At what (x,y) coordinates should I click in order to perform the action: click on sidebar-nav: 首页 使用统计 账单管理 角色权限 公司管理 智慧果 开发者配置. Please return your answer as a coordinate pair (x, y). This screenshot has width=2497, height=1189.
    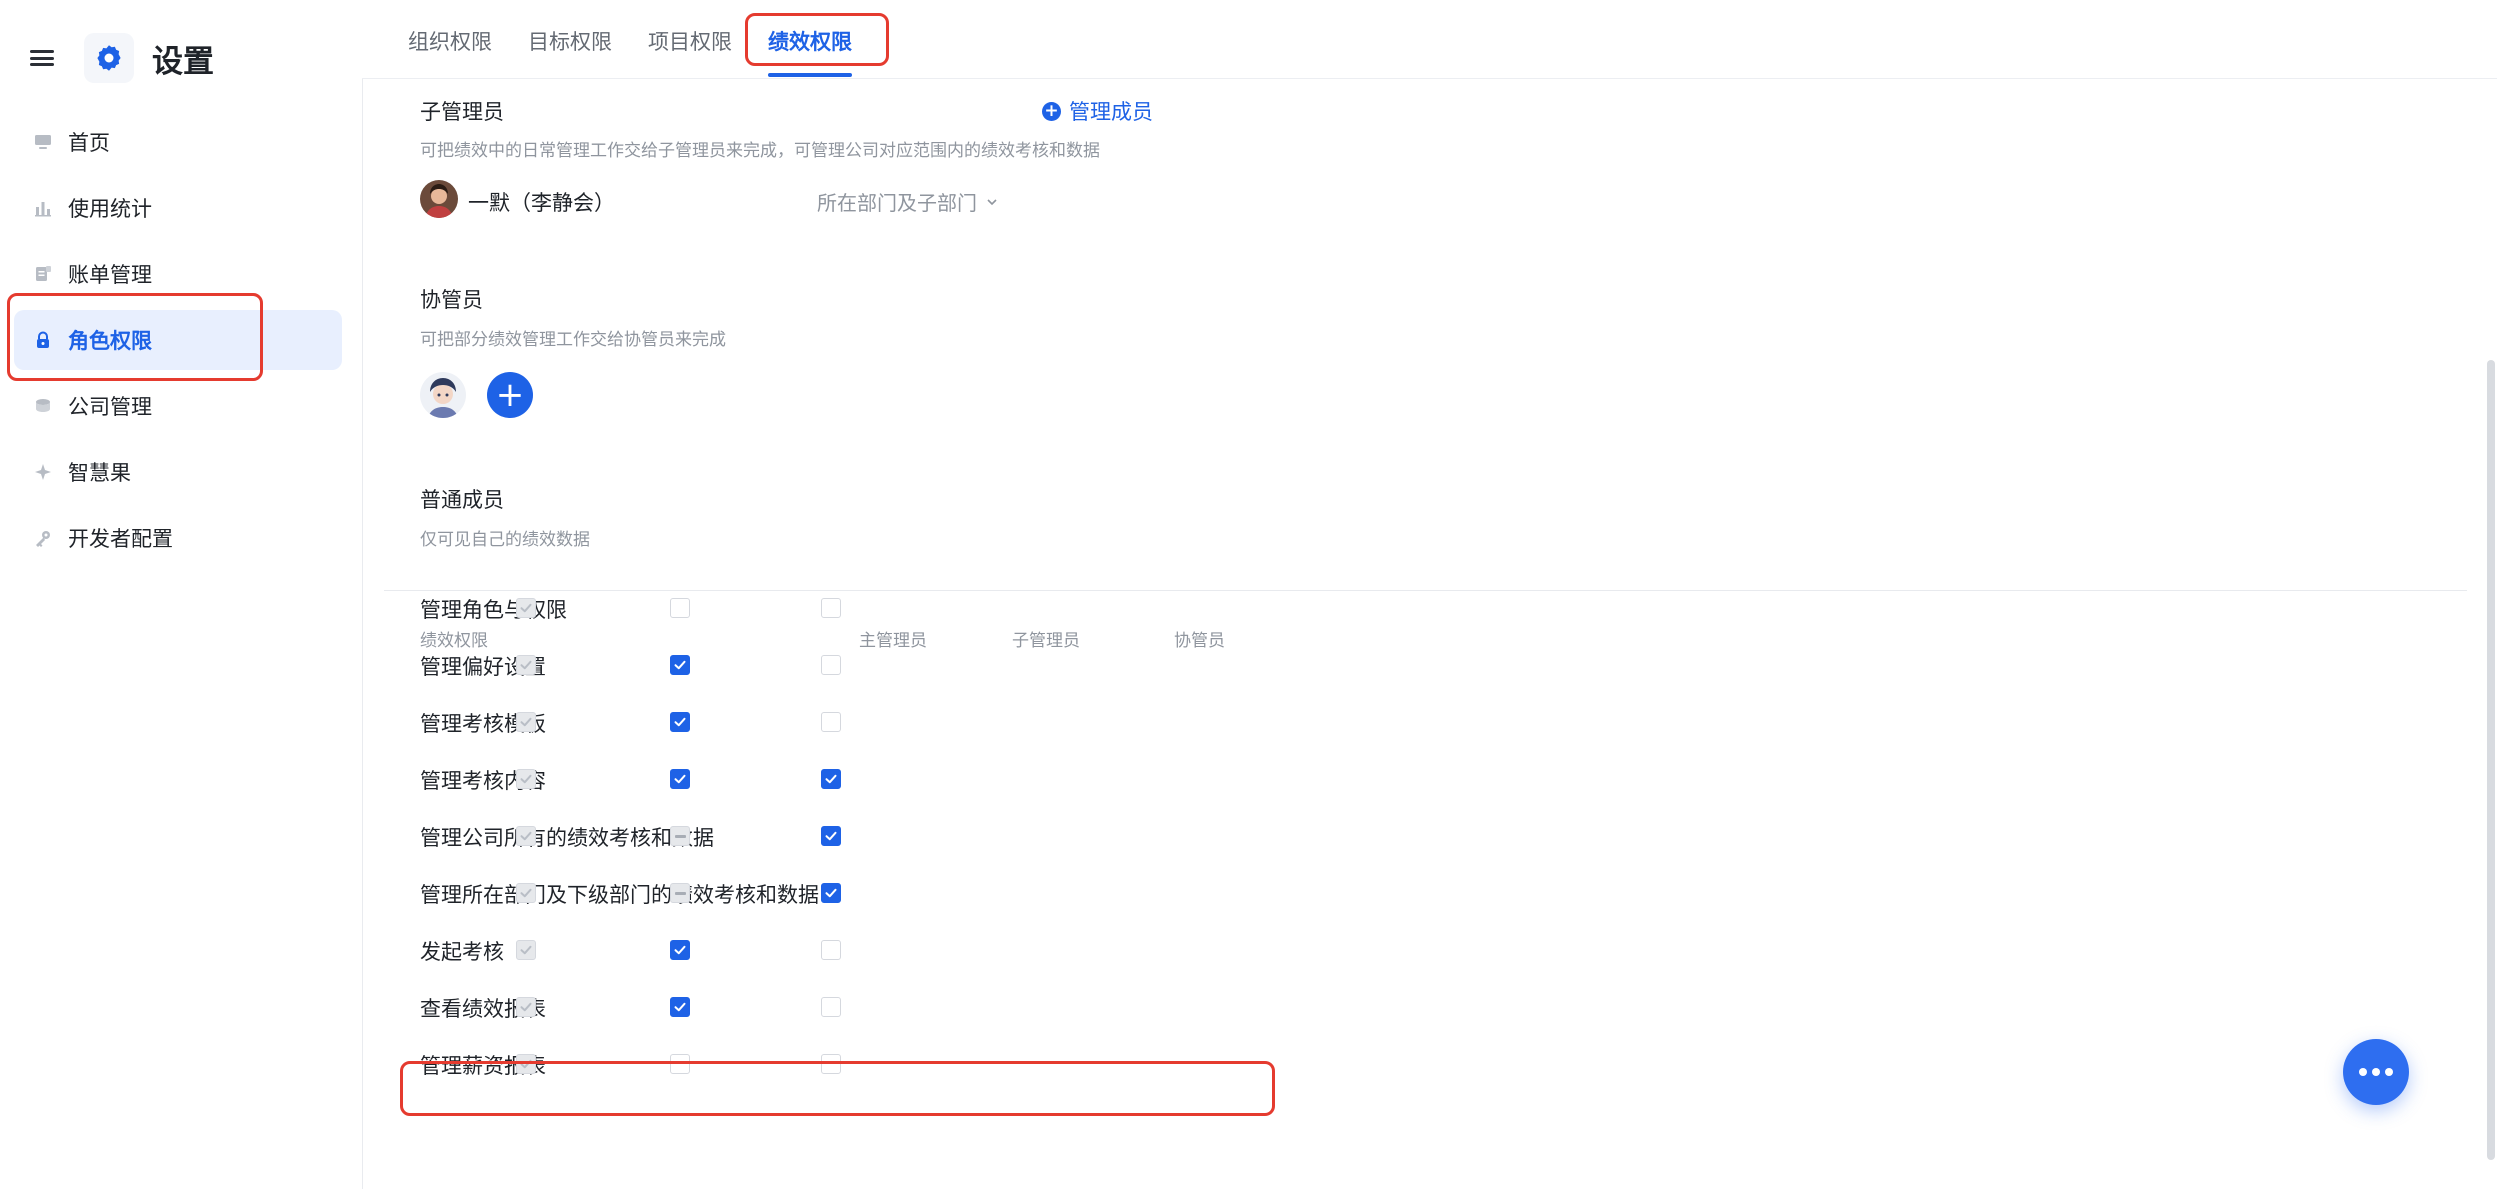
    Looking at the image, I should click on (178, 343).